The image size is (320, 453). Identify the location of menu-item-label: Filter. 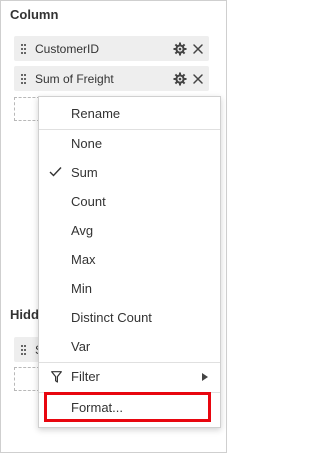
(85, 376).